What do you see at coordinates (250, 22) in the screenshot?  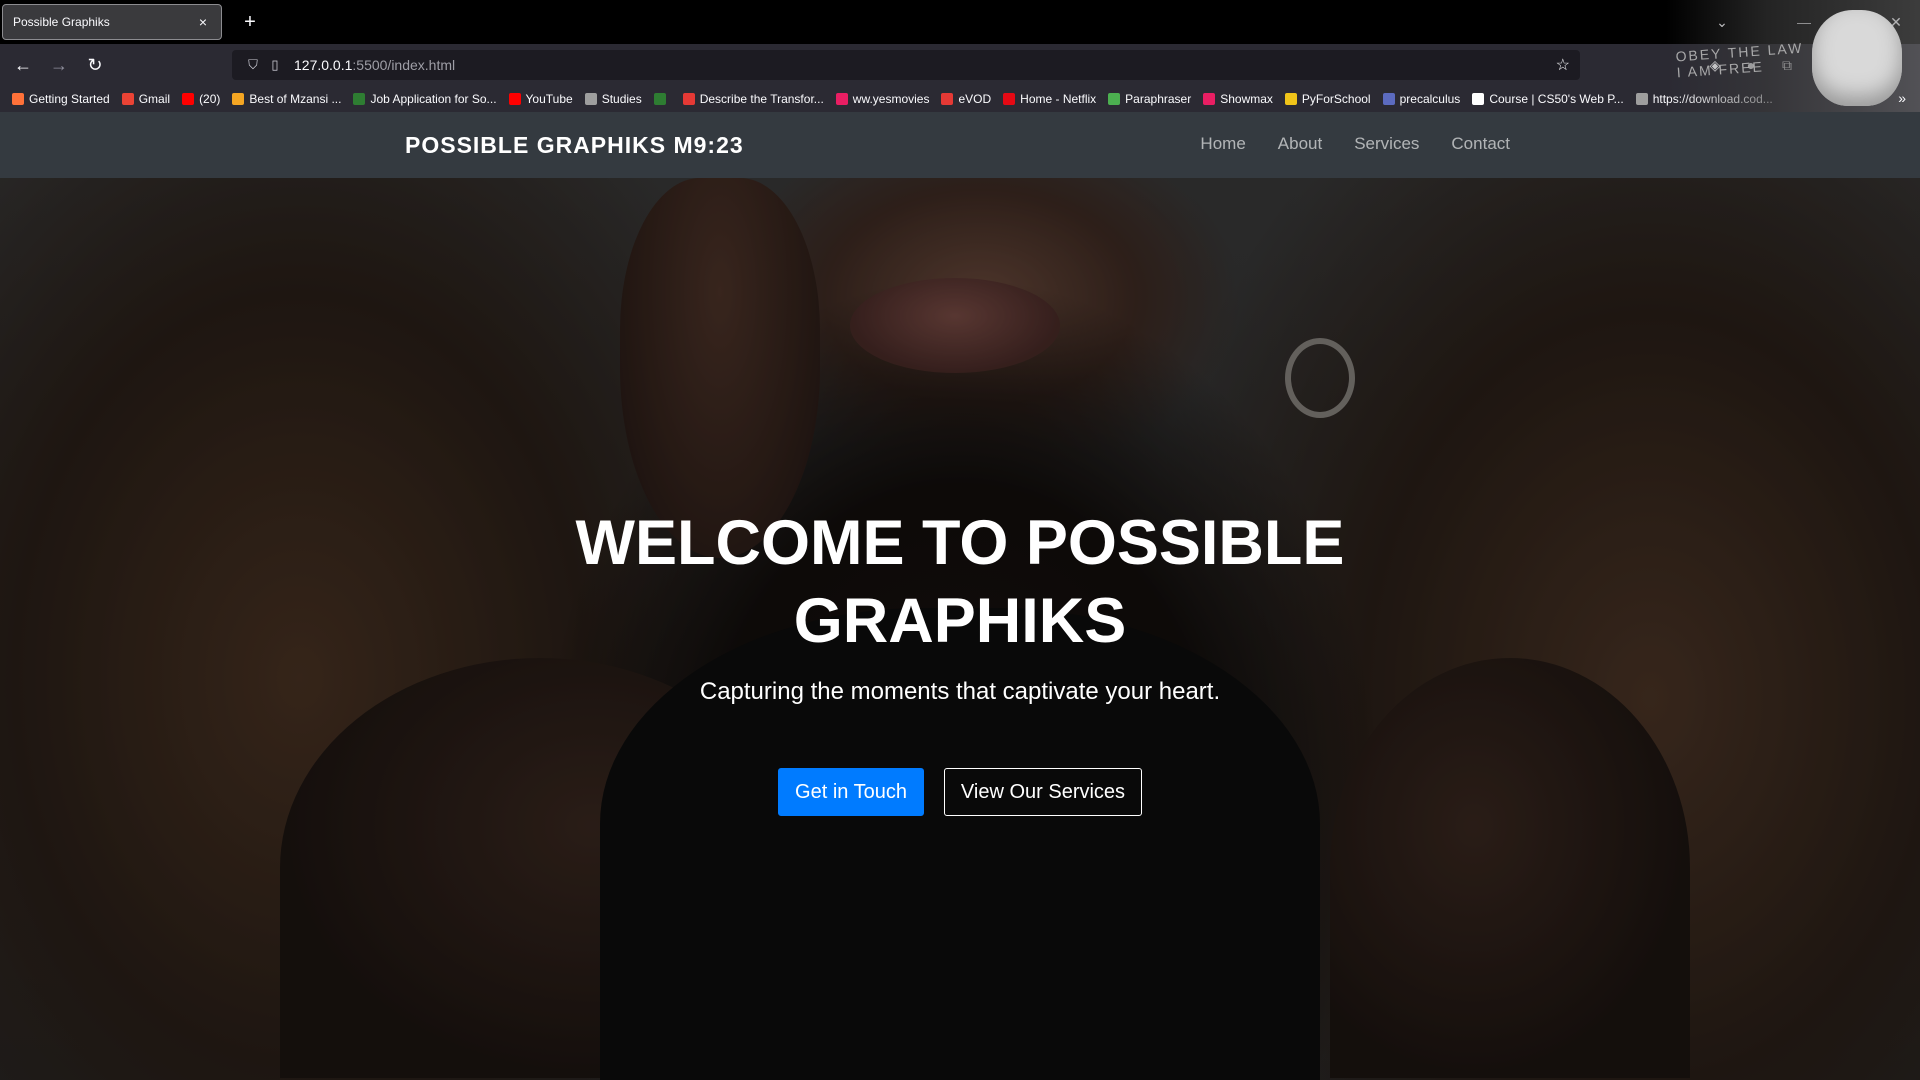 I see `new-tab-button: +` at bounding box center [250, 22].